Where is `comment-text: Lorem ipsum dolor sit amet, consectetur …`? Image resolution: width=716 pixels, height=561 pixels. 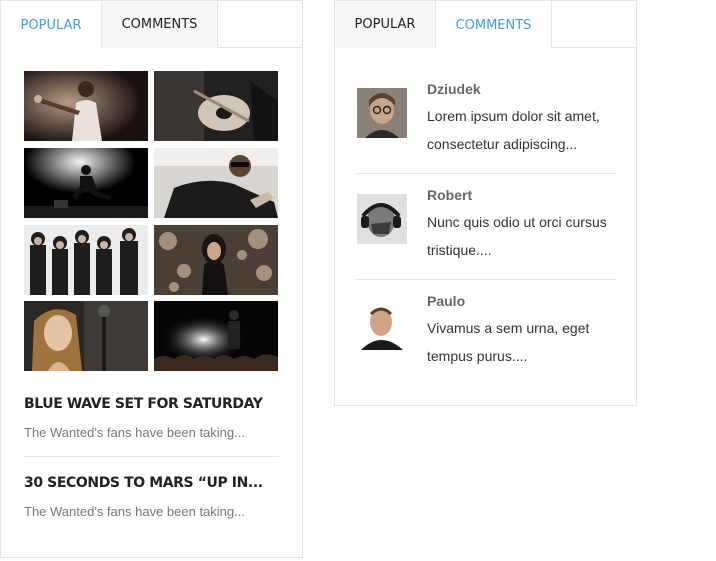 comment-text: Lorem ipsum dolor sit amet, consectetur … is located at coordinates (513, 130).